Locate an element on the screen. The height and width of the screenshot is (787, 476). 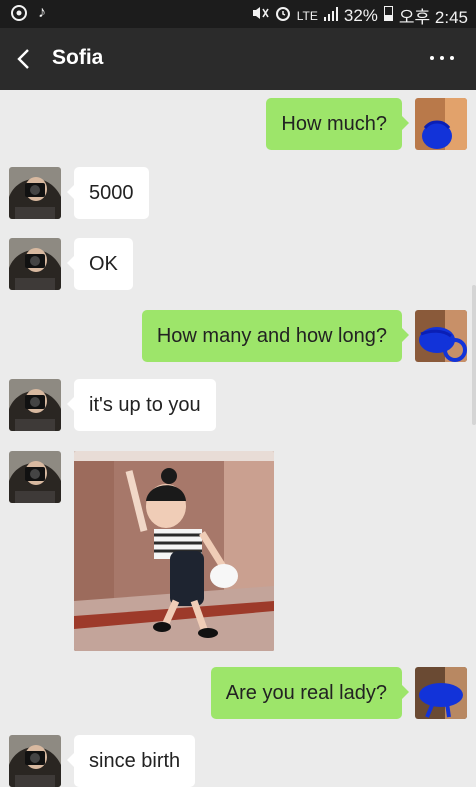
battery-icon is located at coordinates (388, 15).